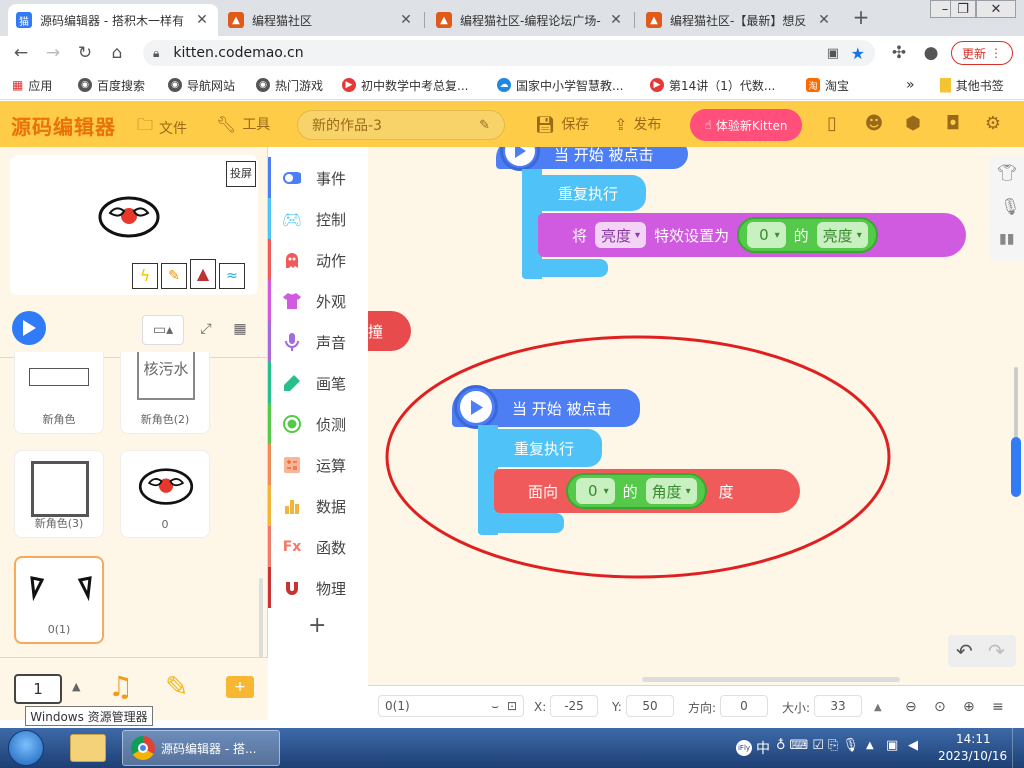  I want to click on camera-blocked-icon: ▣, so click(833, 53).